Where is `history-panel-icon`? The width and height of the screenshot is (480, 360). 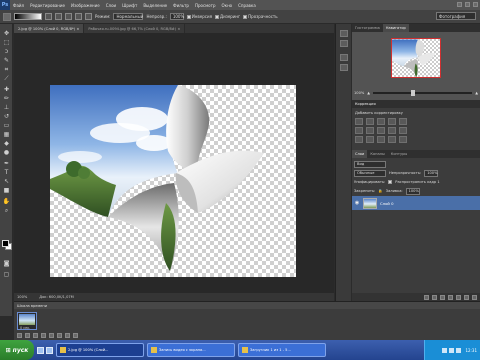 history-panel-icon is located at coordinates (344, 33).